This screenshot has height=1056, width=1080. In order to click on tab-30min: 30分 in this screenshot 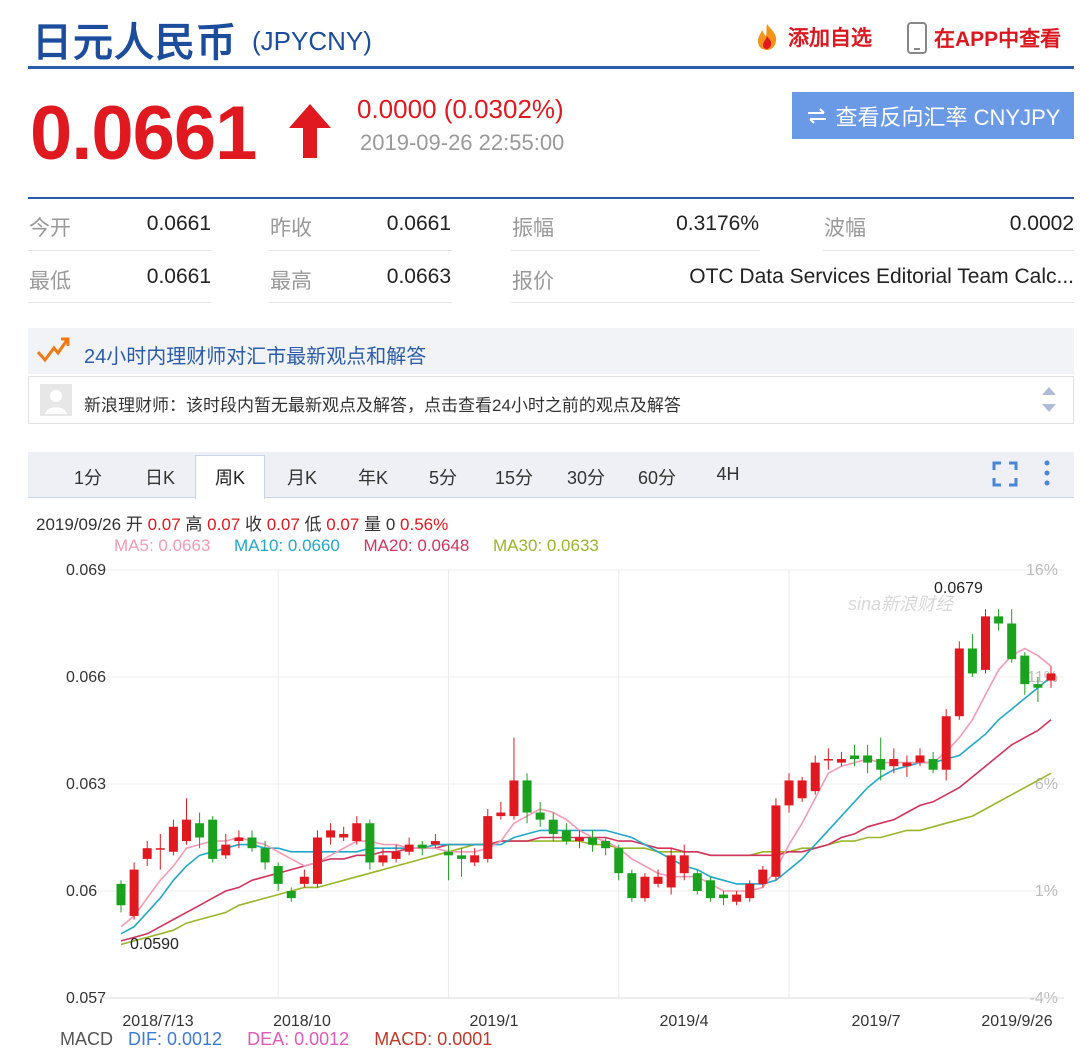, I will do `click(586, 477)`.